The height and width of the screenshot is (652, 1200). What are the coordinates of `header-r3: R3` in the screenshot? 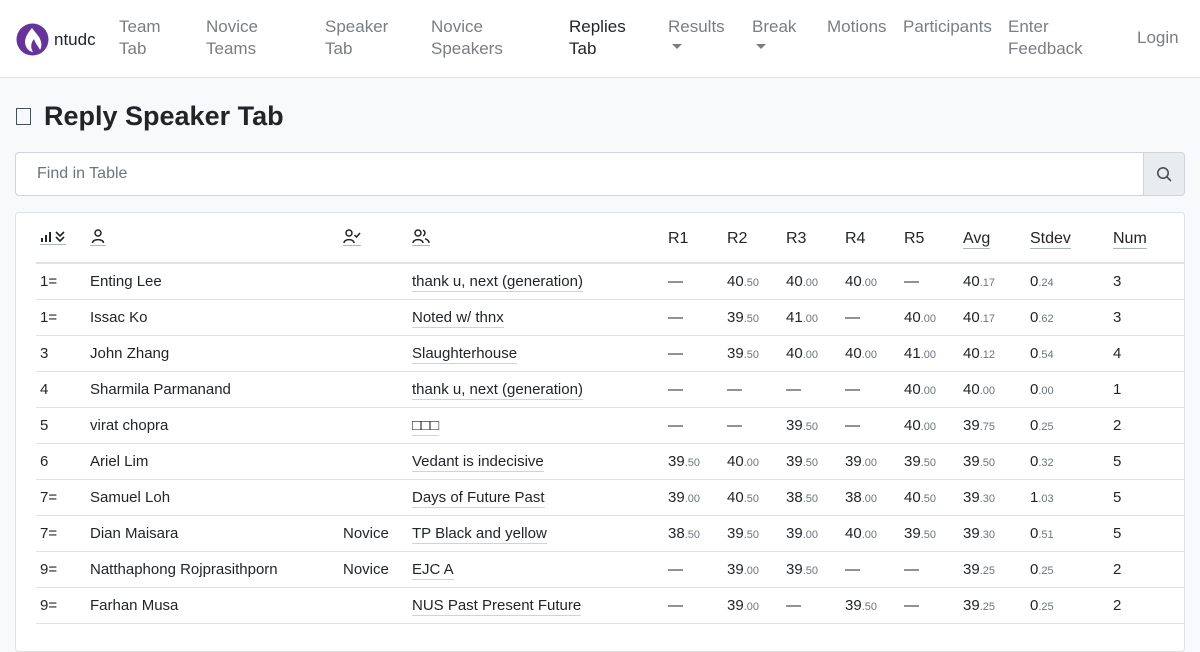 It's located at (811, 238).